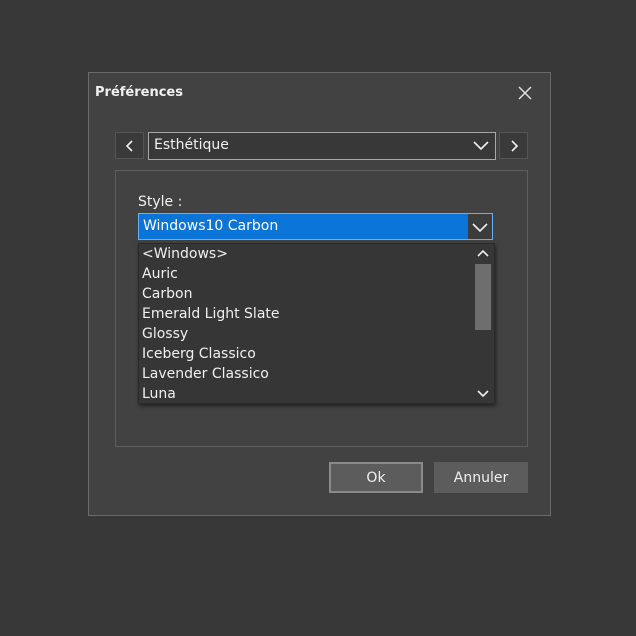 This screenshot has width=636, height=636. What do you see at coordinates (481, 477) in the screenshot?
I see `cancel-button: Annuler` at bounding box center [481, 477].